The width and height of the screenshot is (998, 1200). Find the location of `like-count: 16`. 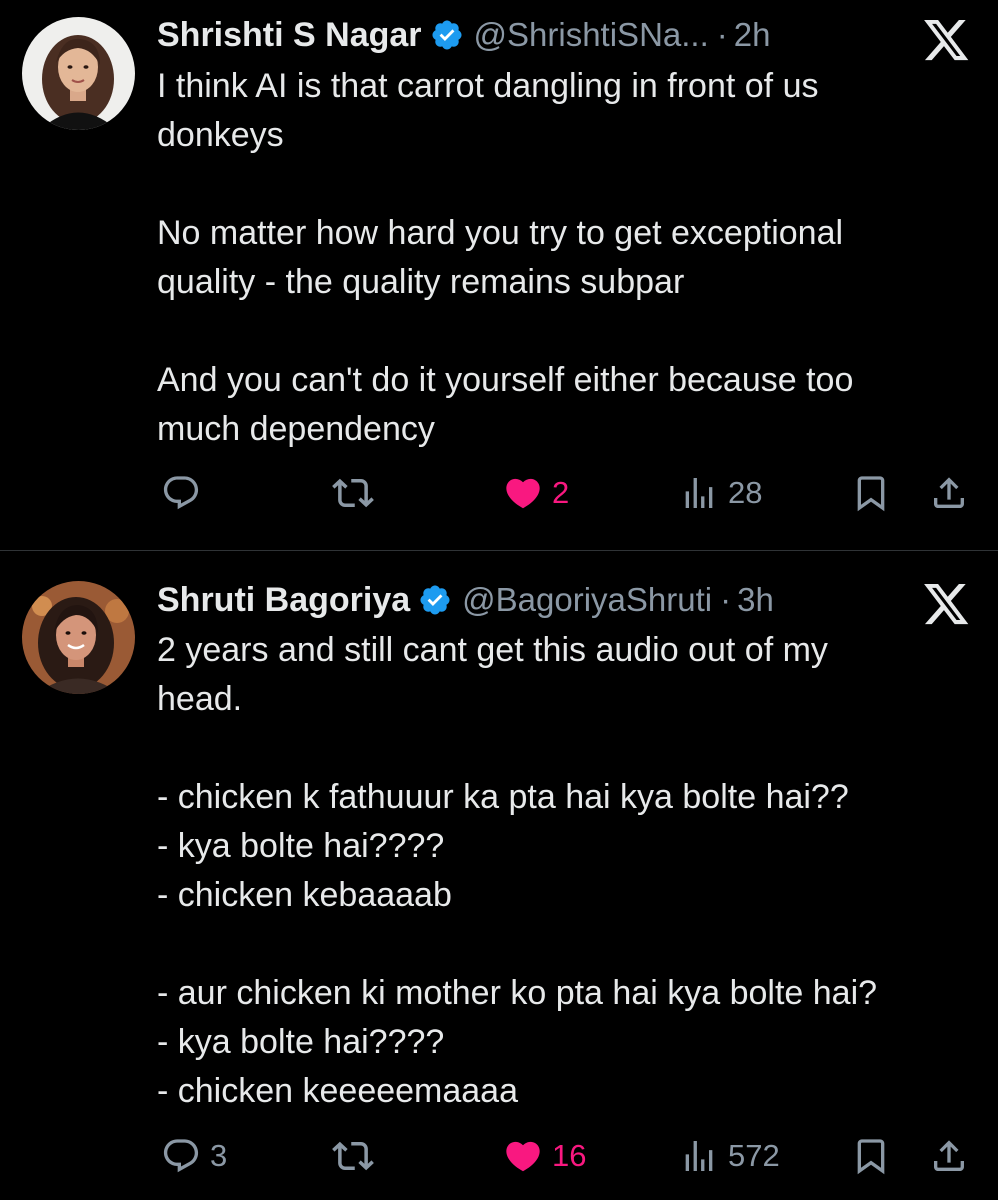

like-count: 16 is located at coordinates (569, 1155).